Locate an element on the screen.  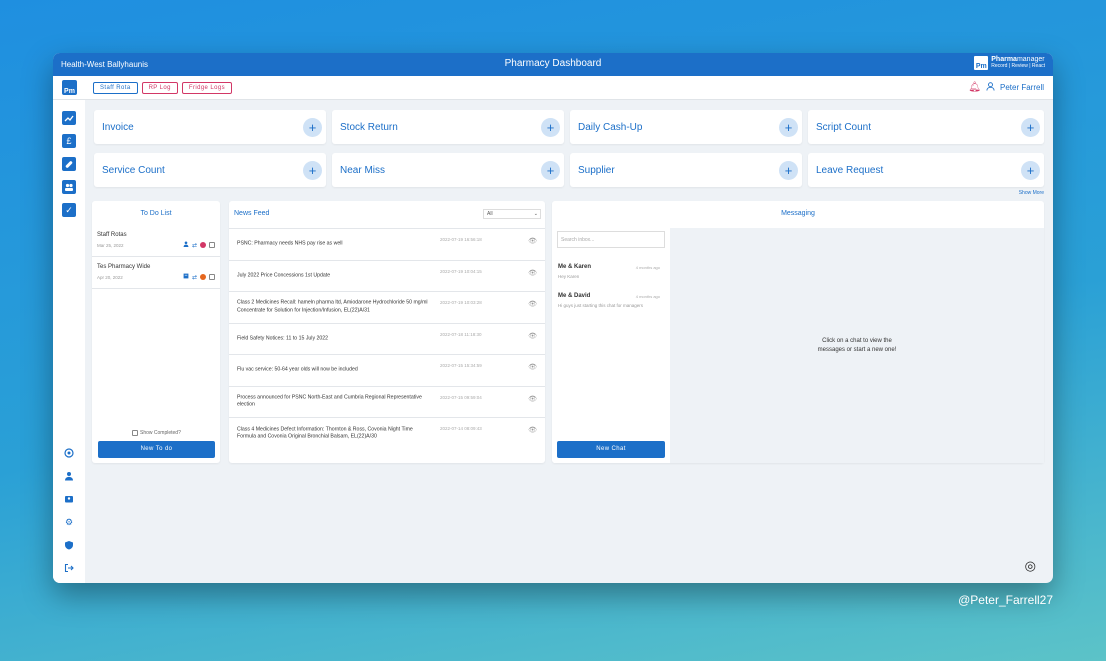
new-todo-button: New To do is located at coordinates (156, 449).